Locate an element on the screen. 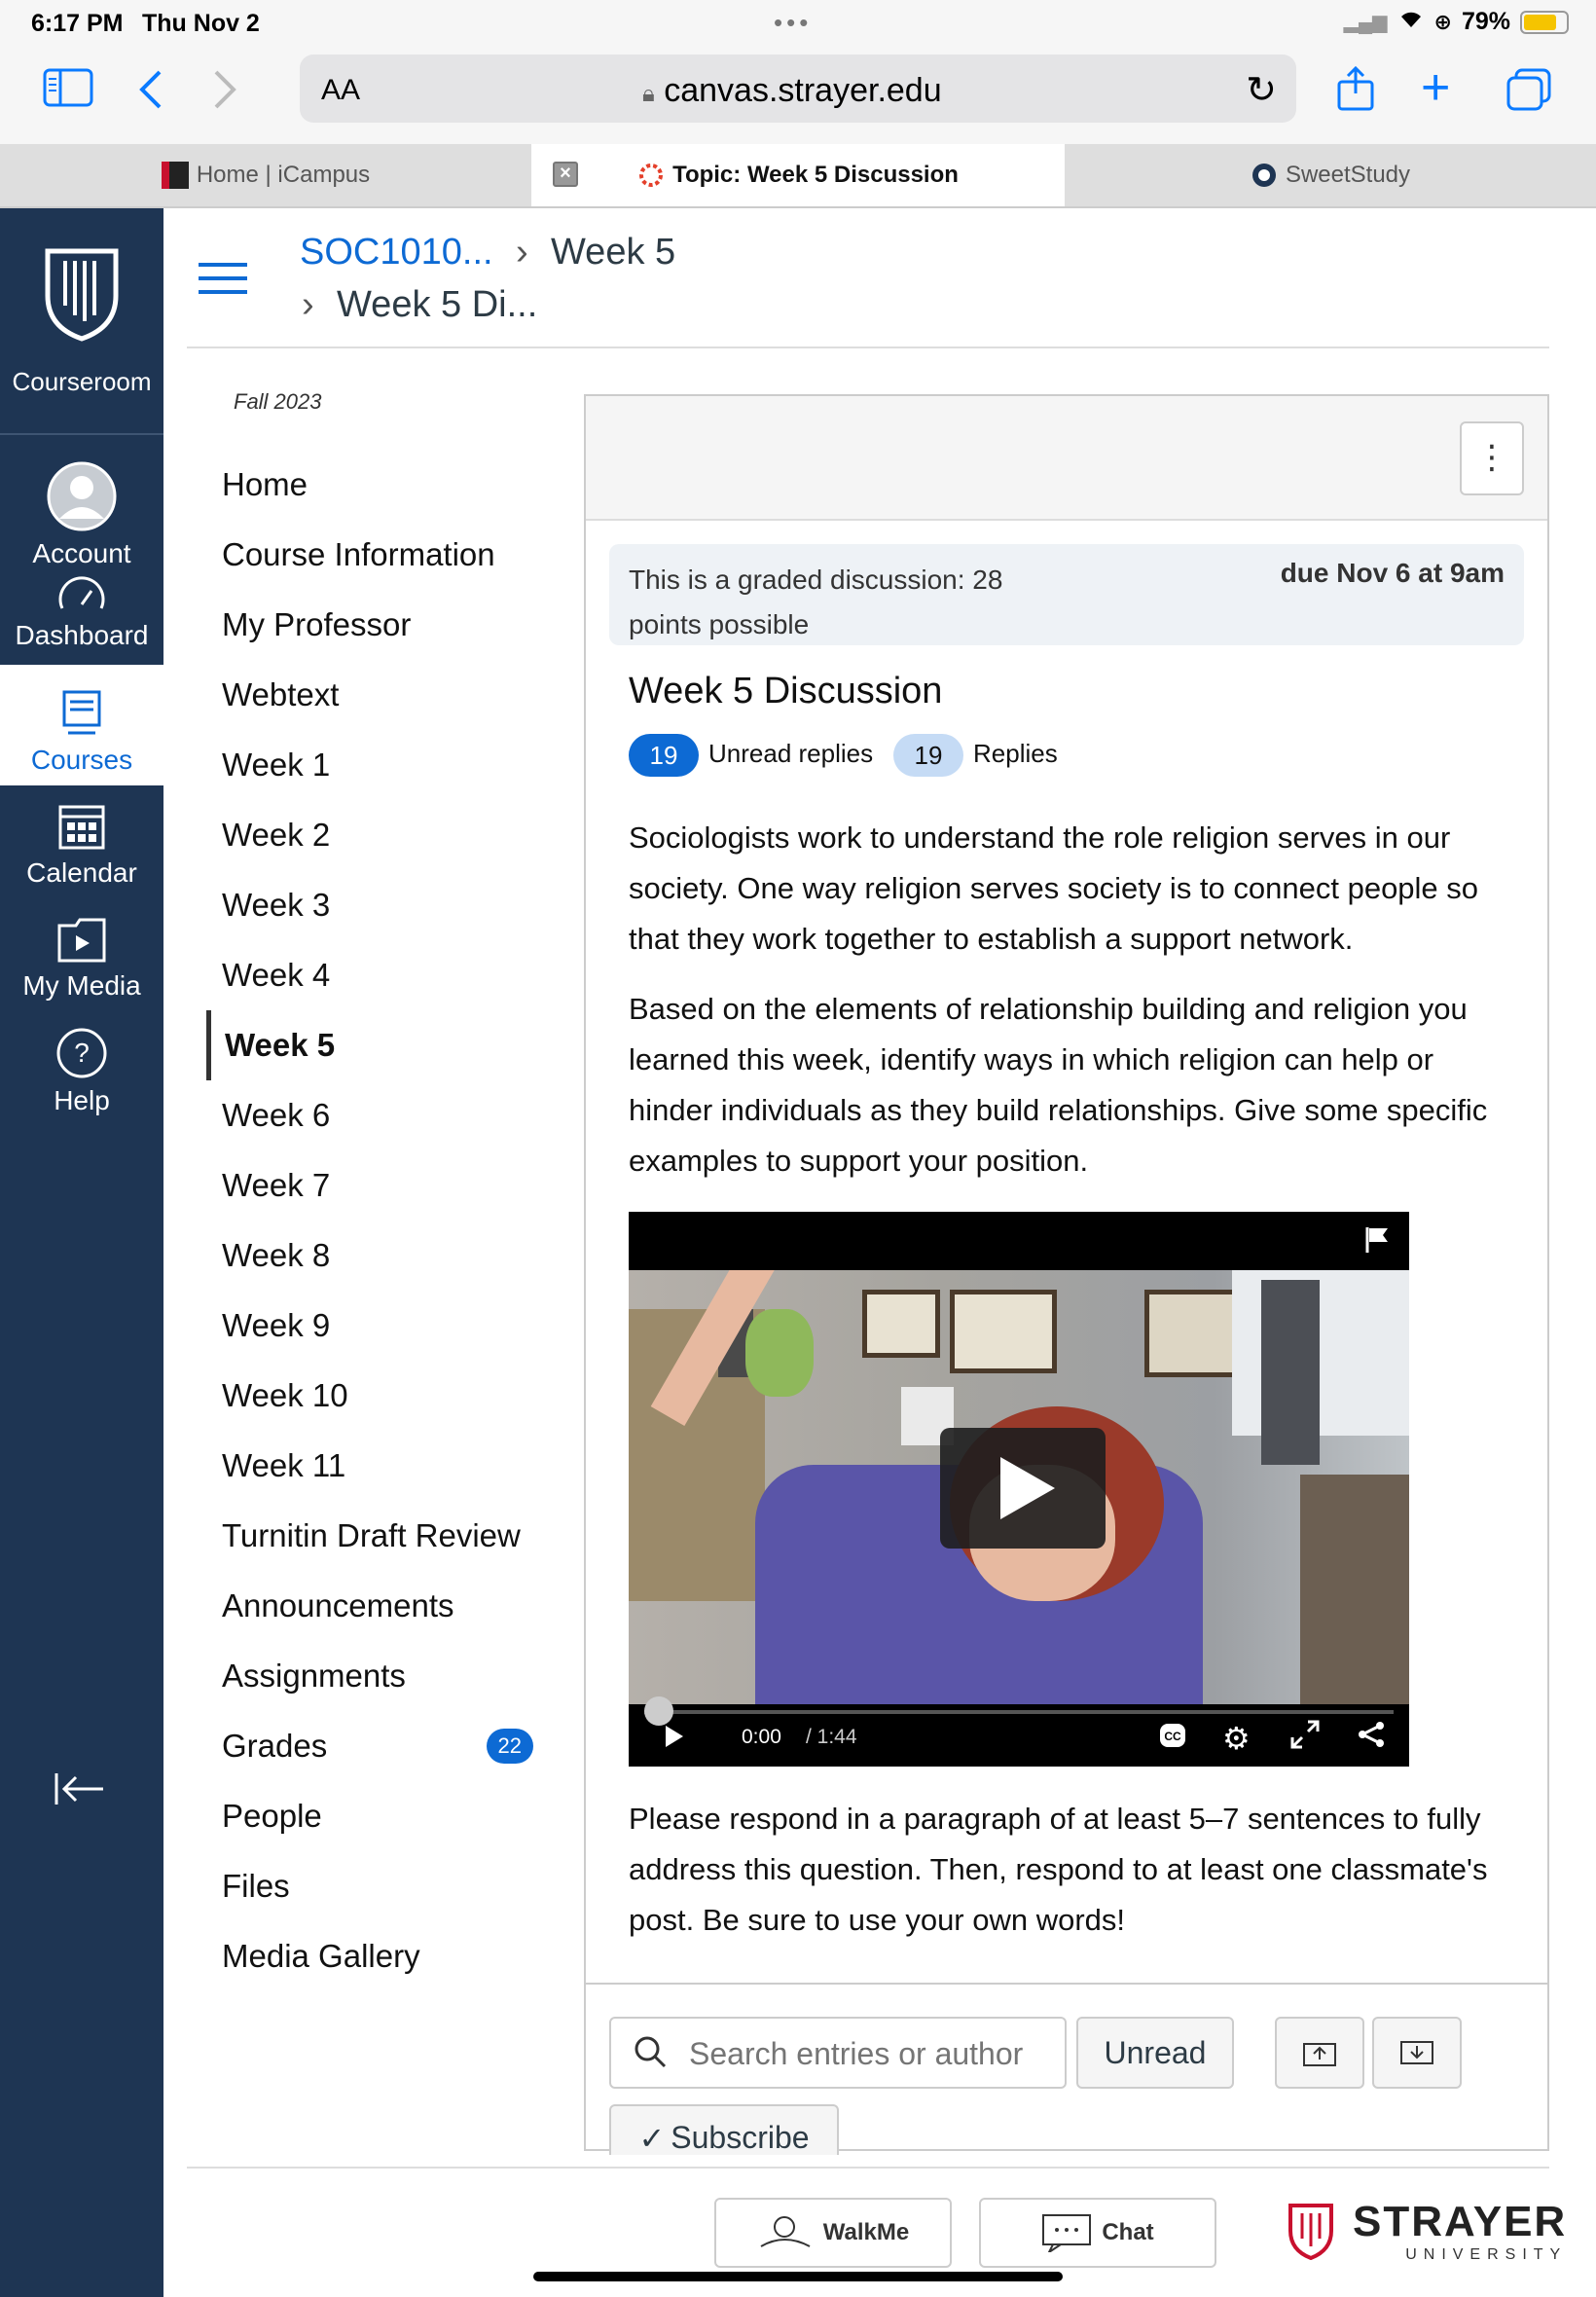  status-bar: 6:17 PM Thu Nov 2 ••• ▂▄▆ ⊕ 79% is located at coordinates (798, 25).